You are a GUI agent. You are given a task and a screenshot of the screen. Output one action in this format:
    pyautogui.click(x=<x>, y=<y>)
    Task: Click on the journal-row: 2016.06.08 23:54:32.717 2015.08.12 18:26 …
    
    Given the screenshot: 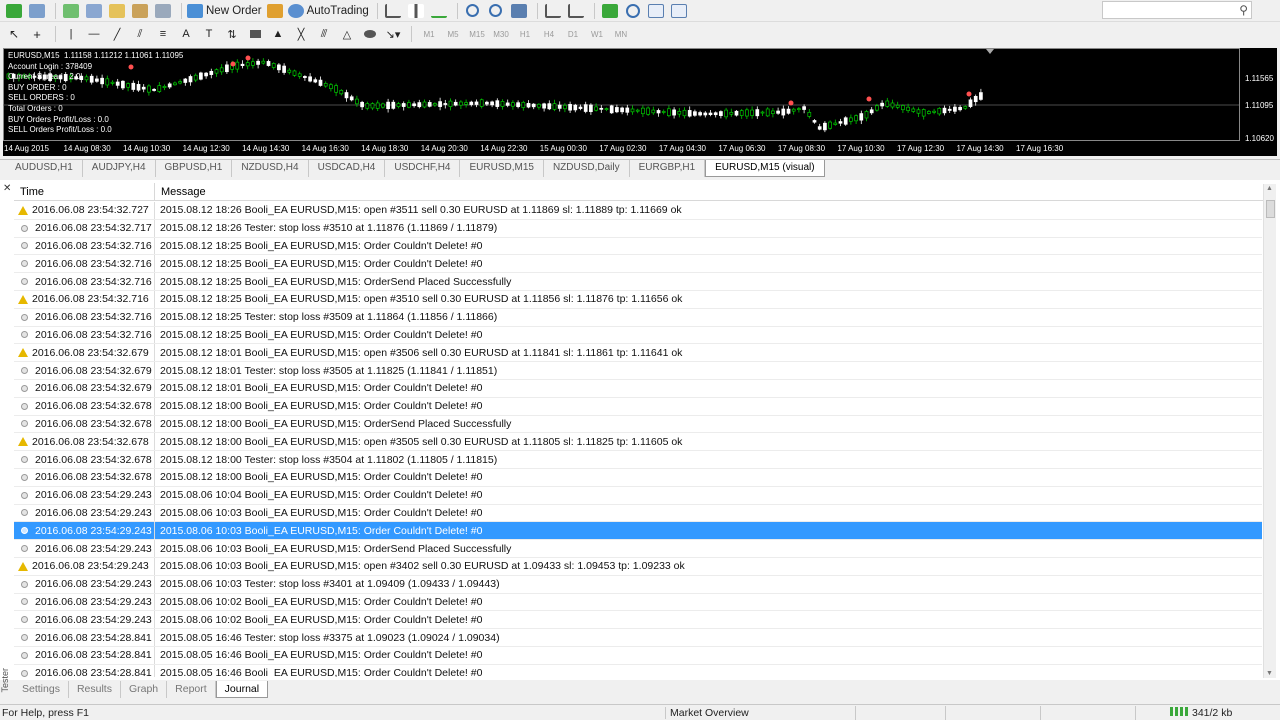 What is the action you would take?
    pyautogui.click(x=638, y=228)
    